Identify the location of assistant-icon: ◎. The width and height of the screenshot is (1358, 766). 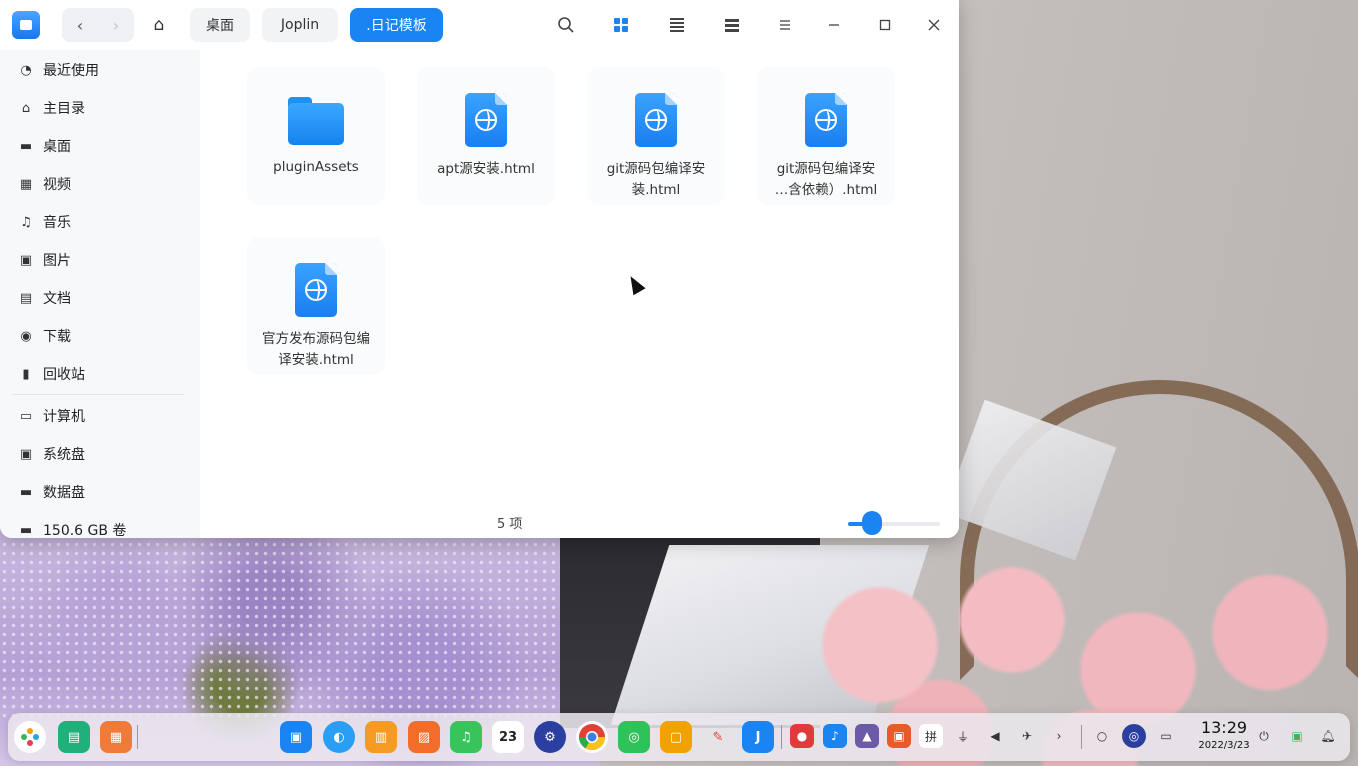
(1134, 736).